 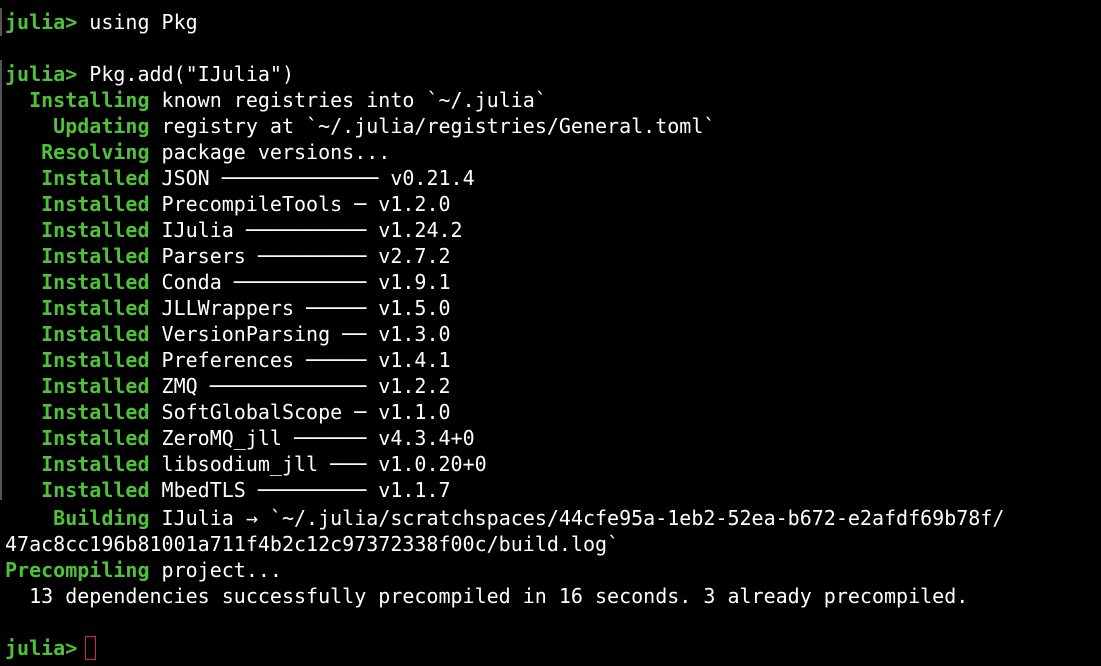 I want to click on terminal-line-installed-ijulia: Installed IJulia ────────── v1.24.2, so click(x=234, y=230).